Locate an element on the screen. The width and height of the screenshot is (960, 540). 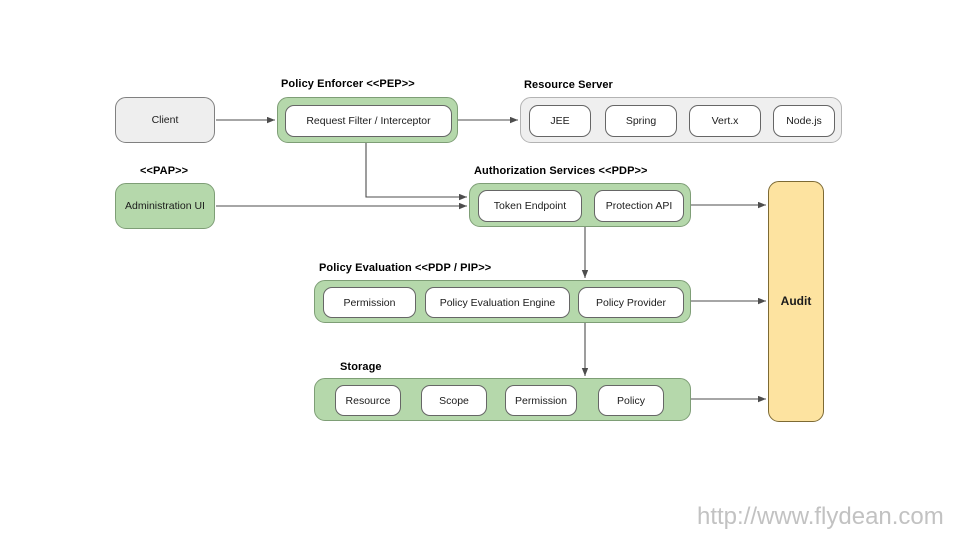
node-protection-api-label: Protection API is located at coordinates (639, 206).